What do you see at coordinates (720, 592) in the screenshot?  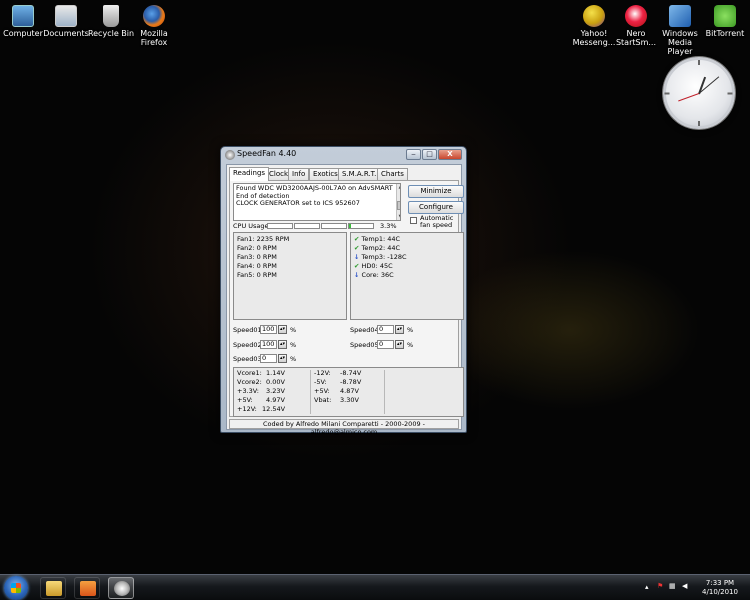 I see `taskbar-date: 4/10/2010` at bounding box center [720, 592].